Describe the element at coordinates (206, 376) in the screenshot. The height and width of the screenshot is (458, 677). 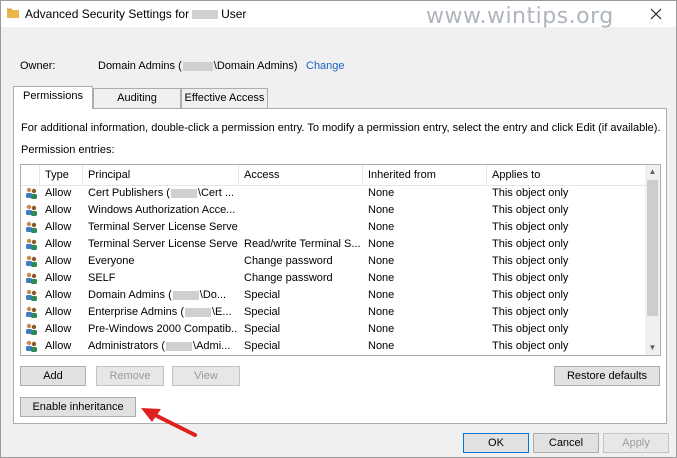
I see `view-button: View` at that location.